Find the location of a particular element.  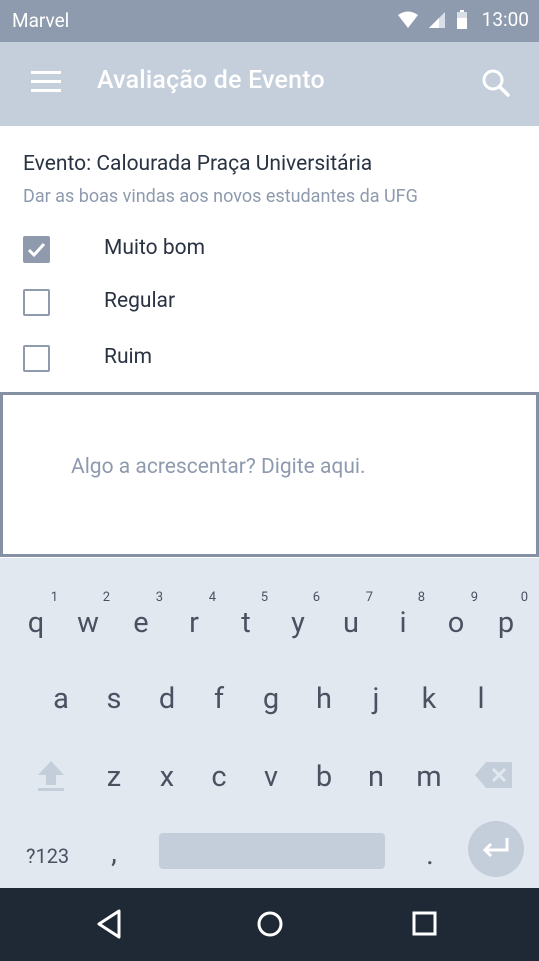

space-key is located at coordinates (272, 851).